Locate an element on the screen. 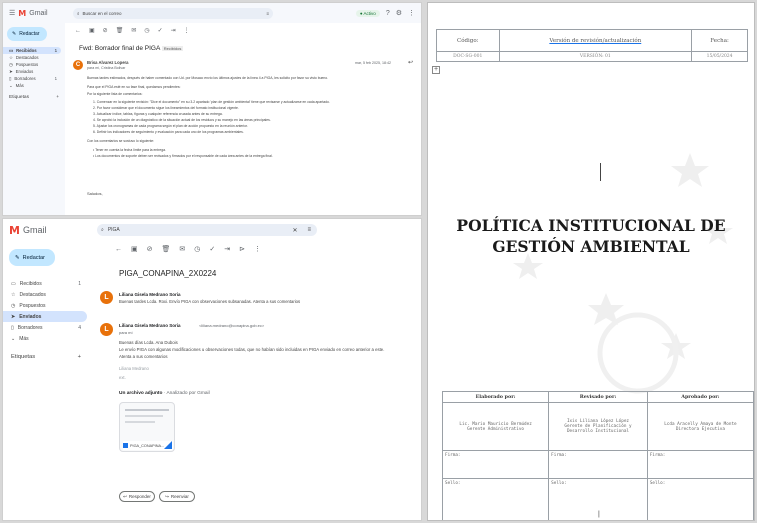 The width and height of the screenshot is (757, 523). apps-grid-icon: ⋮ is located at coordinates (411, 13).